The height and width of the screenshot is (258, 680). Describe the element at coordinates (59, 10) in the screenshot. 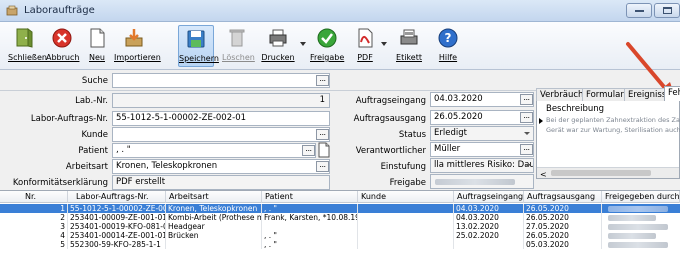

I see `window-title: Laboraufträge` at that location.